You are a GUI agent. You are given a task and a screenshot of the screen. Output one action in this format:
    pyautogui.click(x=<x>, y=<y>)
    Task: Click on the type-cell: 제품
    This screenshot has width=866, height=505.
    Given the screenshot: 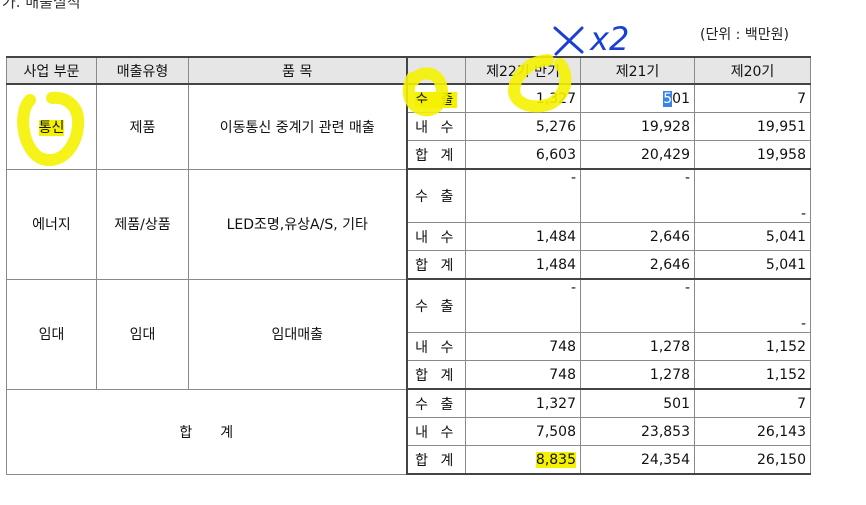 What is the action you would take?
    pyautogui.click(x=142, y=126)
    